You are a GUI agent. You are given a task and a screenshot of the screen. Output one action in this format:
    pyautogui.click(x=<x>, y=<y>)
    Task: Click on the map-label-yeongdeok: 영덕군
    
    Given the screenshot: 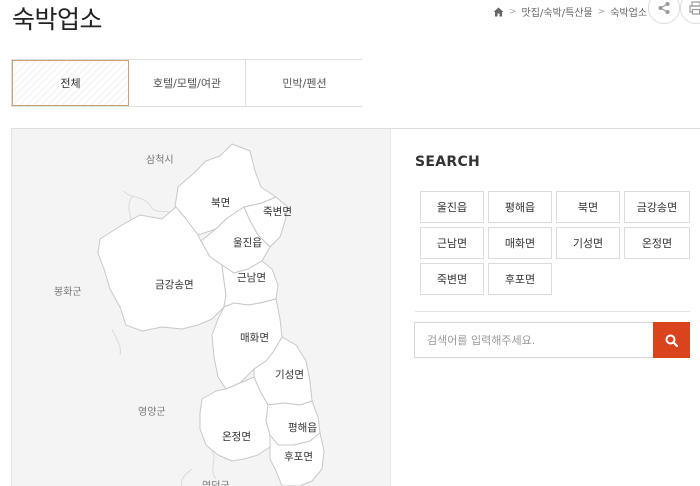 What is the action you would take?
    pyautogui.click(x=216, y=481)
    